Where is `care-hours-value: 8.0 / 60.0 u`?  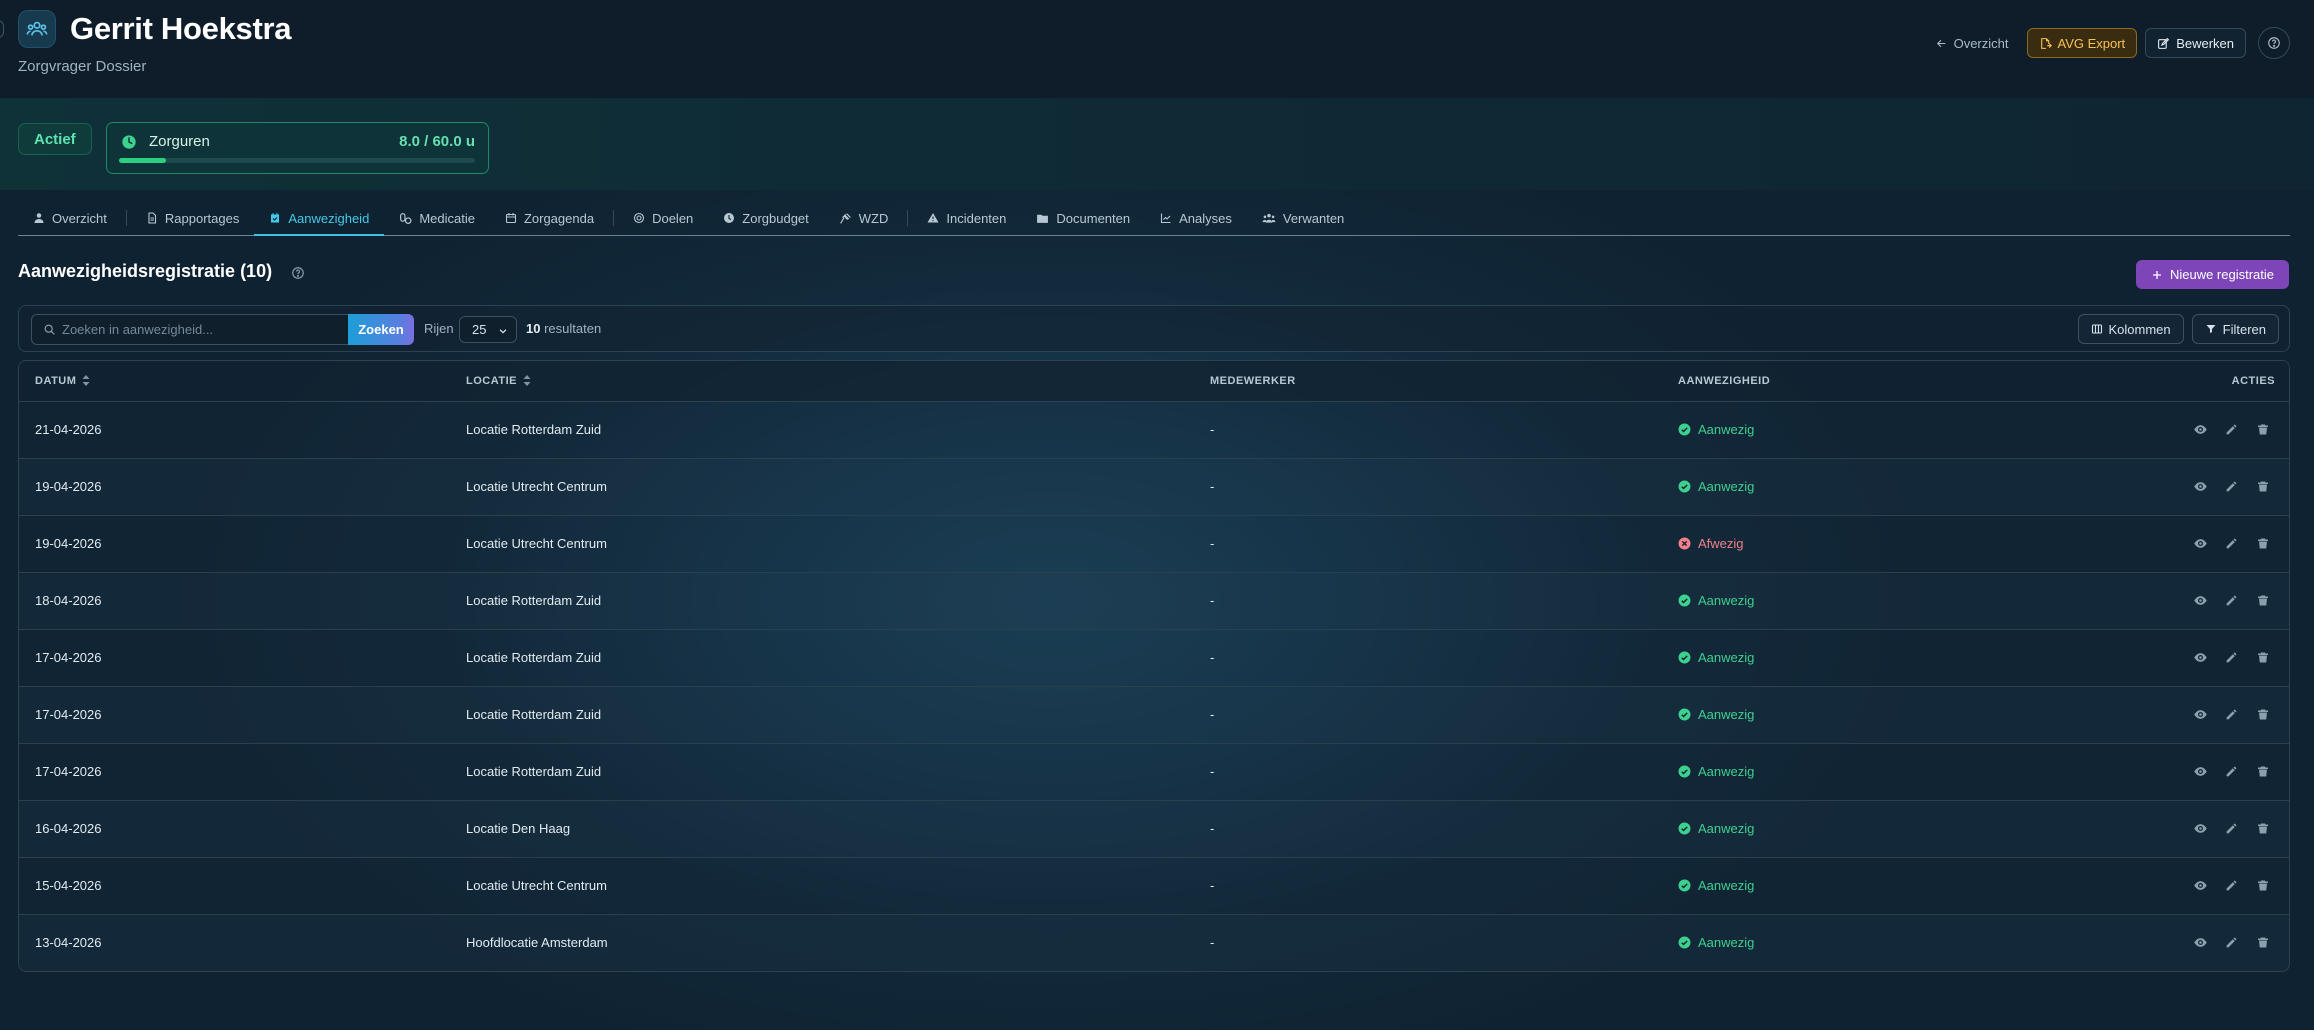
care-hours-value: 8.0 / 60.0 u is located at coordinates (437, 141).